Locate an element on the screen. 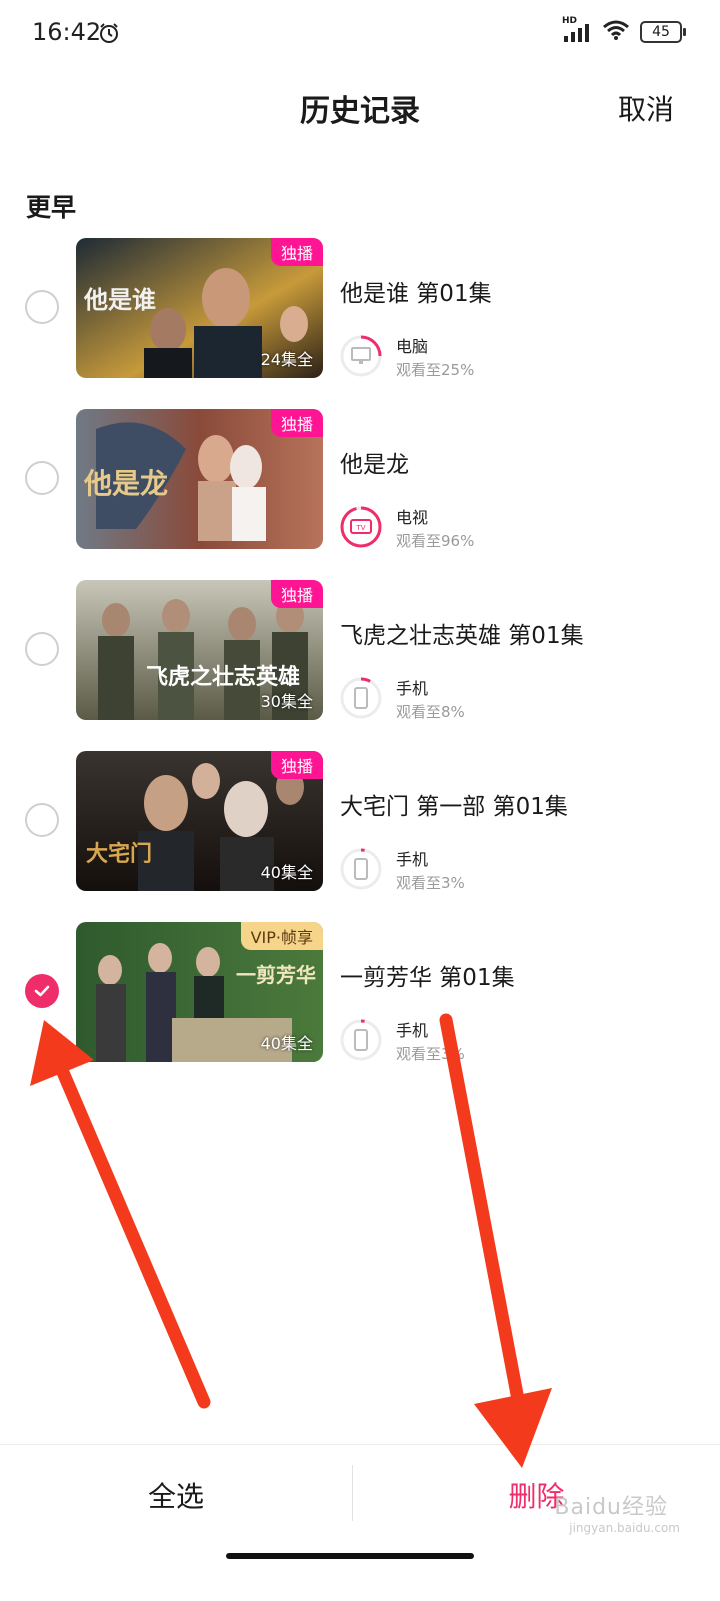  video-thumbnail: 他是龙 独播 is located at coordinates (199, 479).